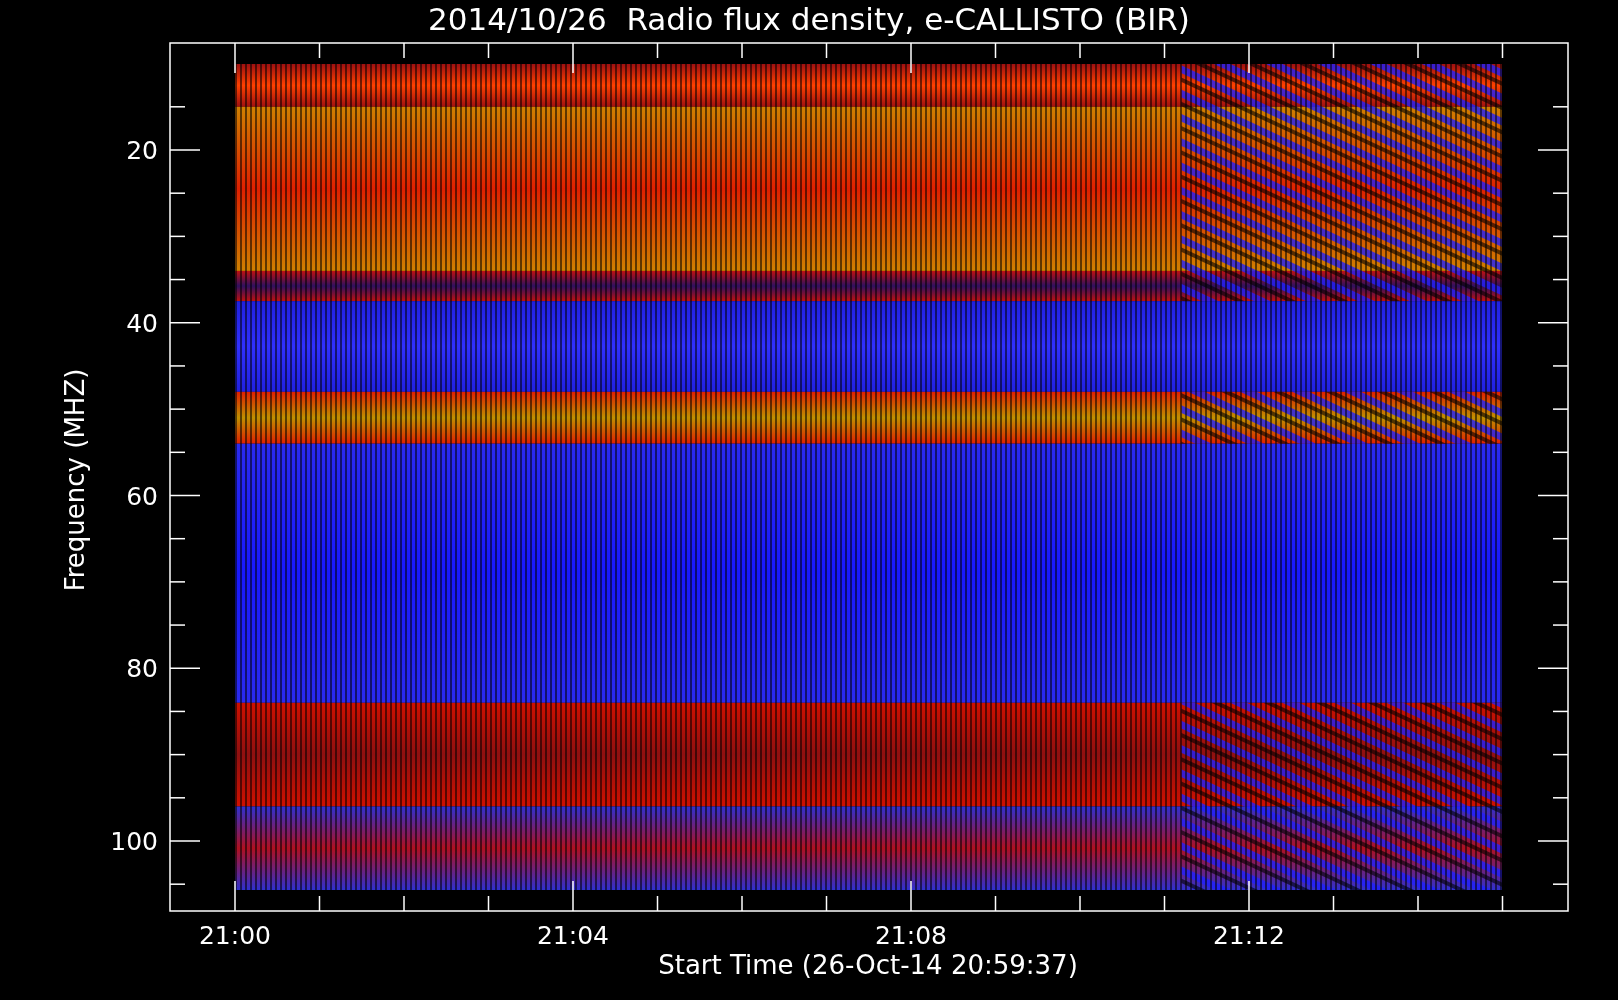  What do you see at coordinates (1249, 935) in the screenshot?
I see `x-tick-label: 21:12` at bounding box center [1249, 935].